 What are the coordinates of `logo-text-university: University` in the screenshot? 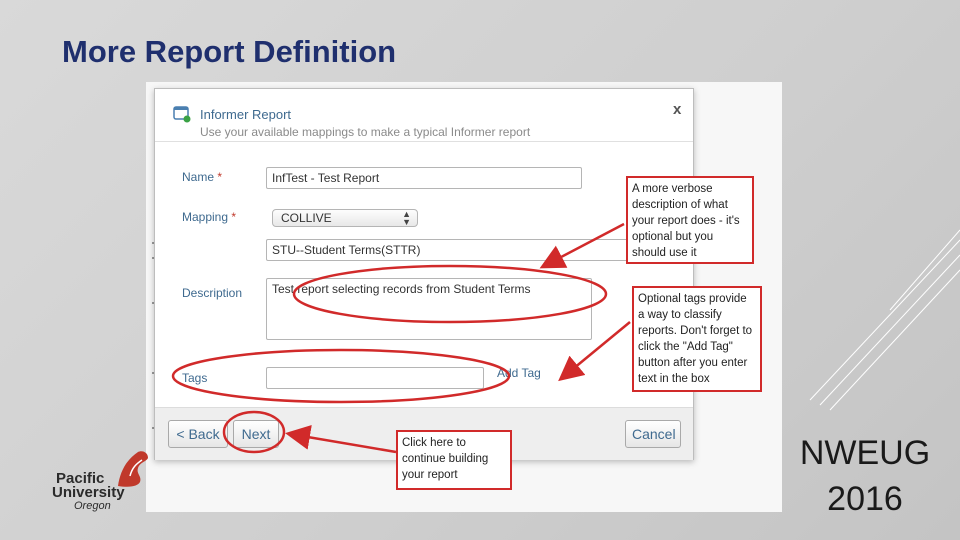 It's located at (88, 492).